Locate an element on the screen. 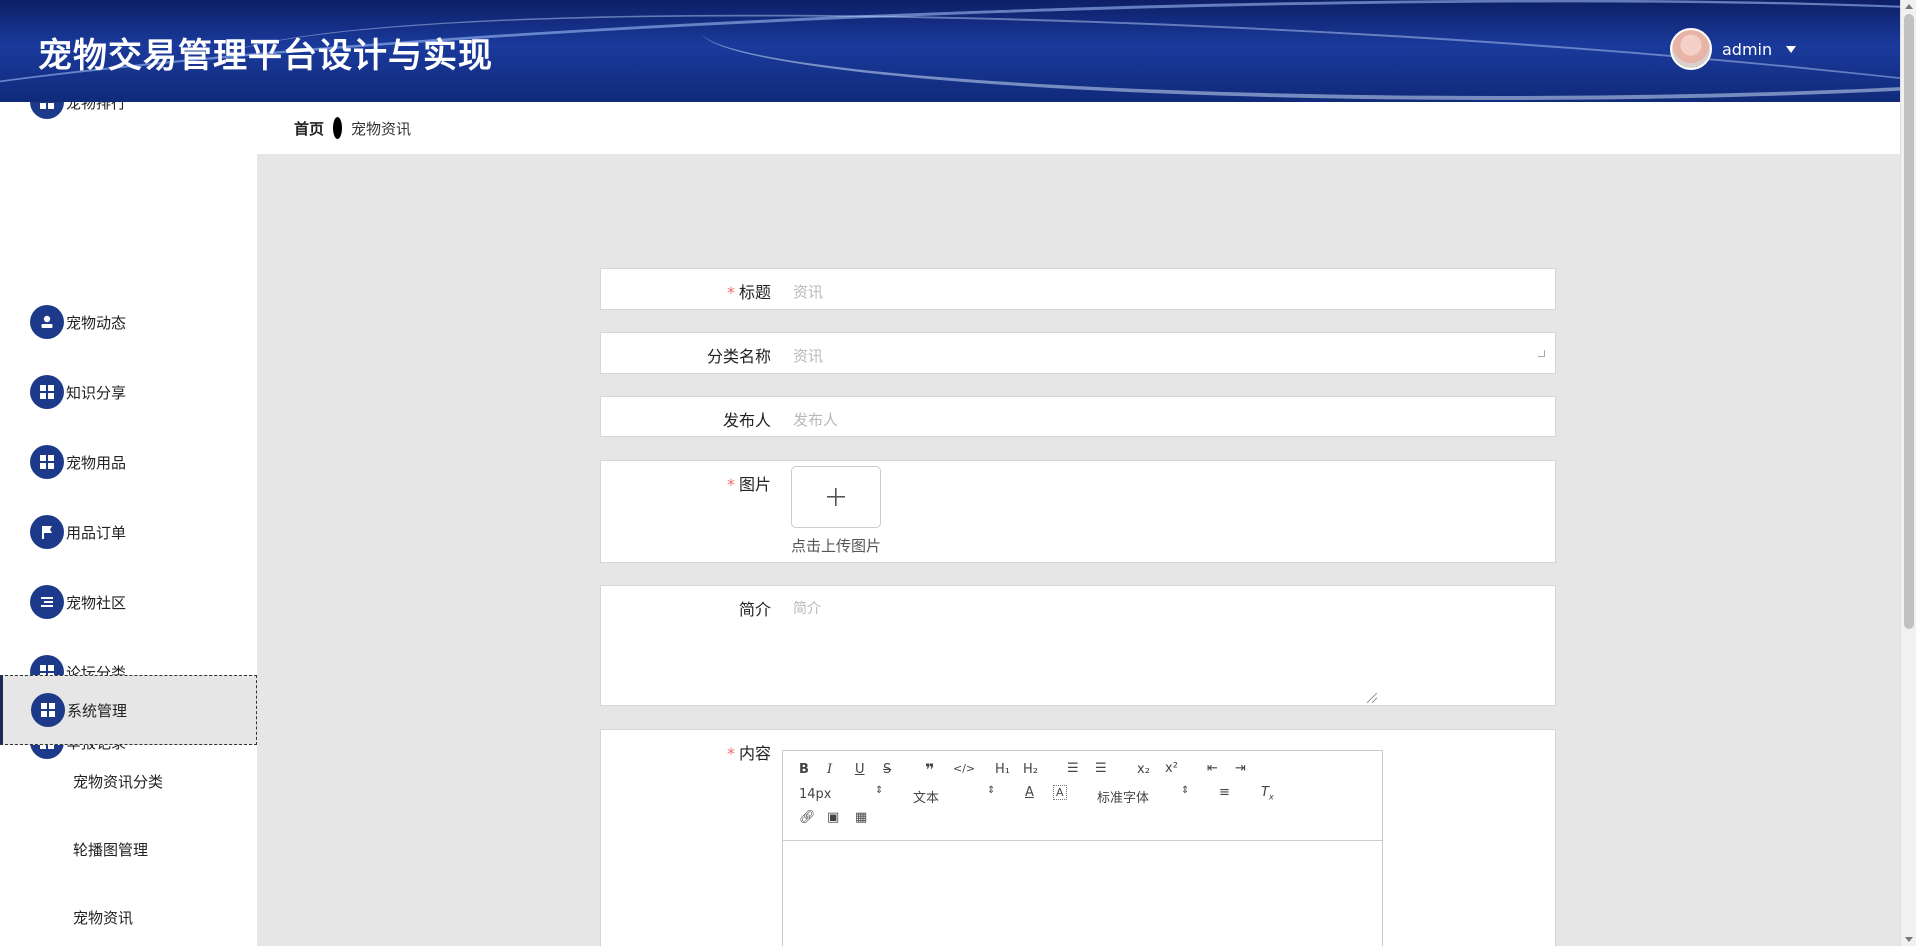 This screenshot has height=946, width=1916. image-upload-button is located at coordinates (836, 497).